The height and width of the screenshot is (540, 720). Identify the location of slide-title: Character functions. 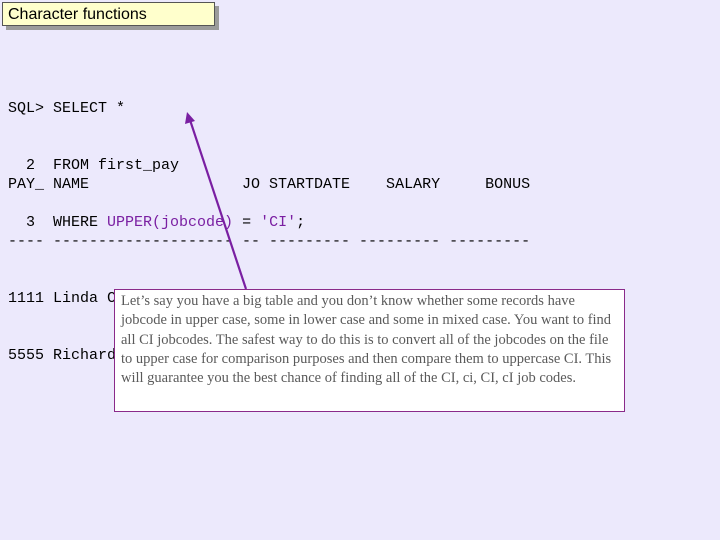
(108, 14).